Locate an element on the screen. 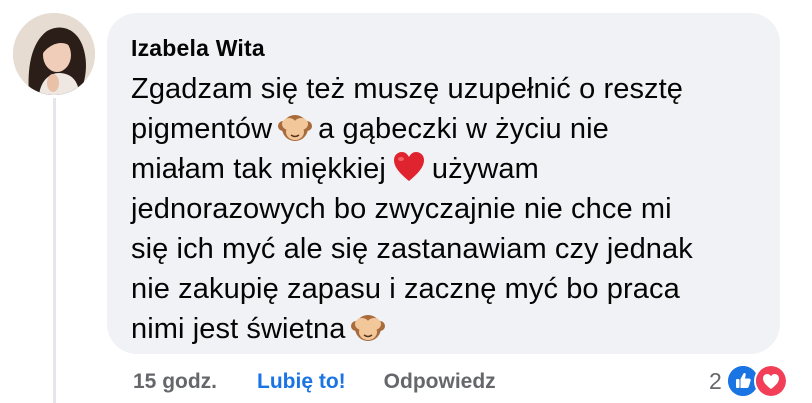 This screenshot has width=812, height=403. comment-line-text: a gąbeczki w życiu nie is located at coordinates (463, 129).